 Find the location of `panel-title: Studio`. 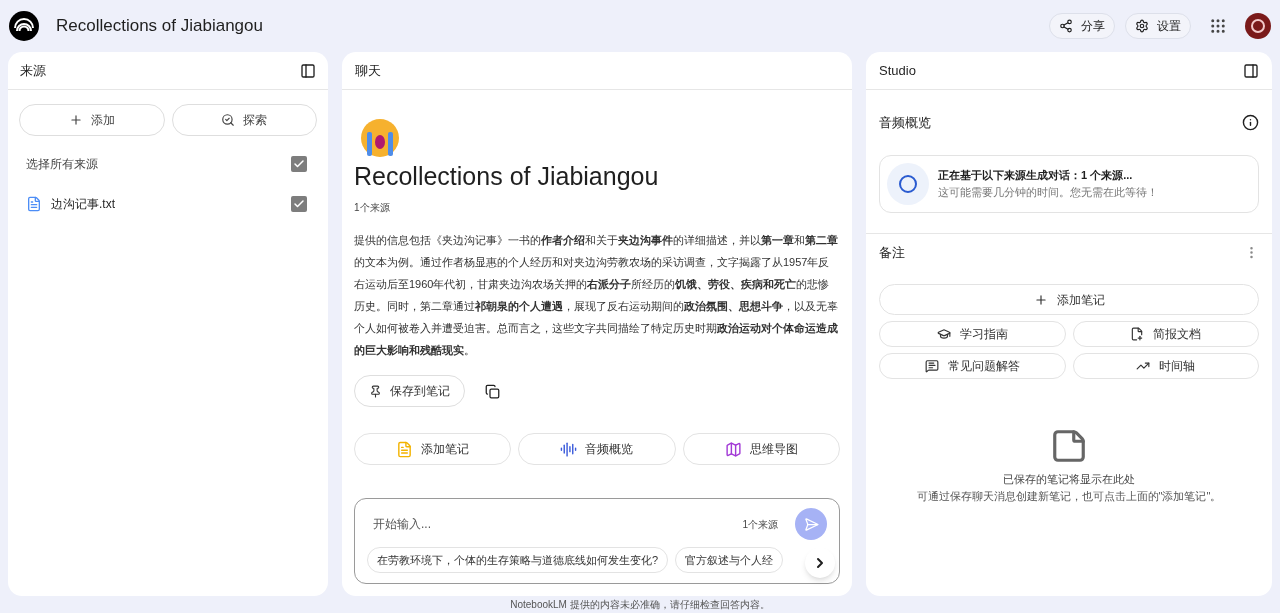

panel-title: Studio is located at coordinates (897, 70).